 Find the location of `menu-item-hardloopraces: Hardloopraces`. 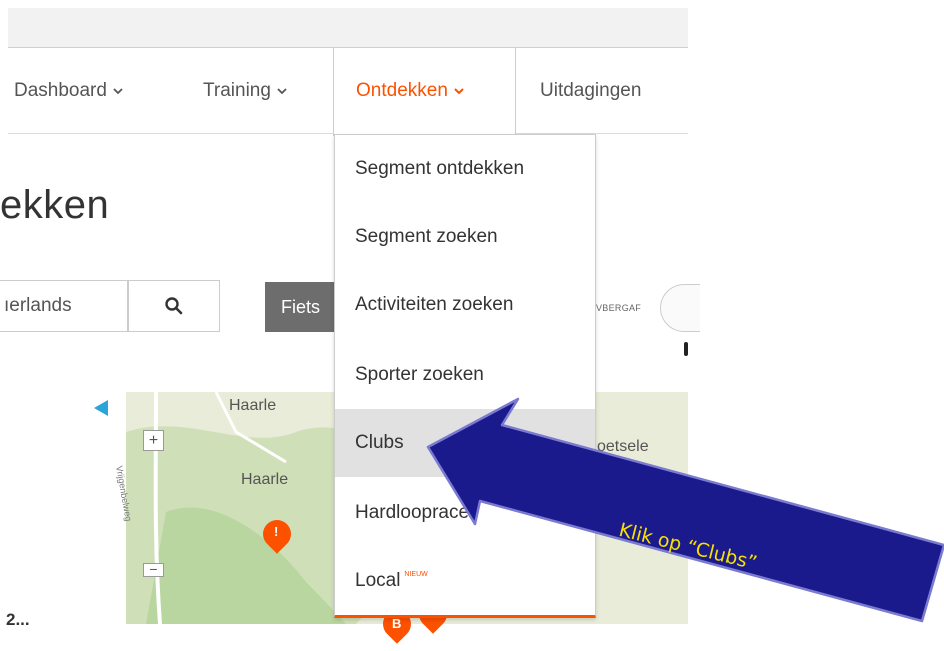

menu-item-hardloopraces: Hardloopraces is located at coordinates (465, 513).